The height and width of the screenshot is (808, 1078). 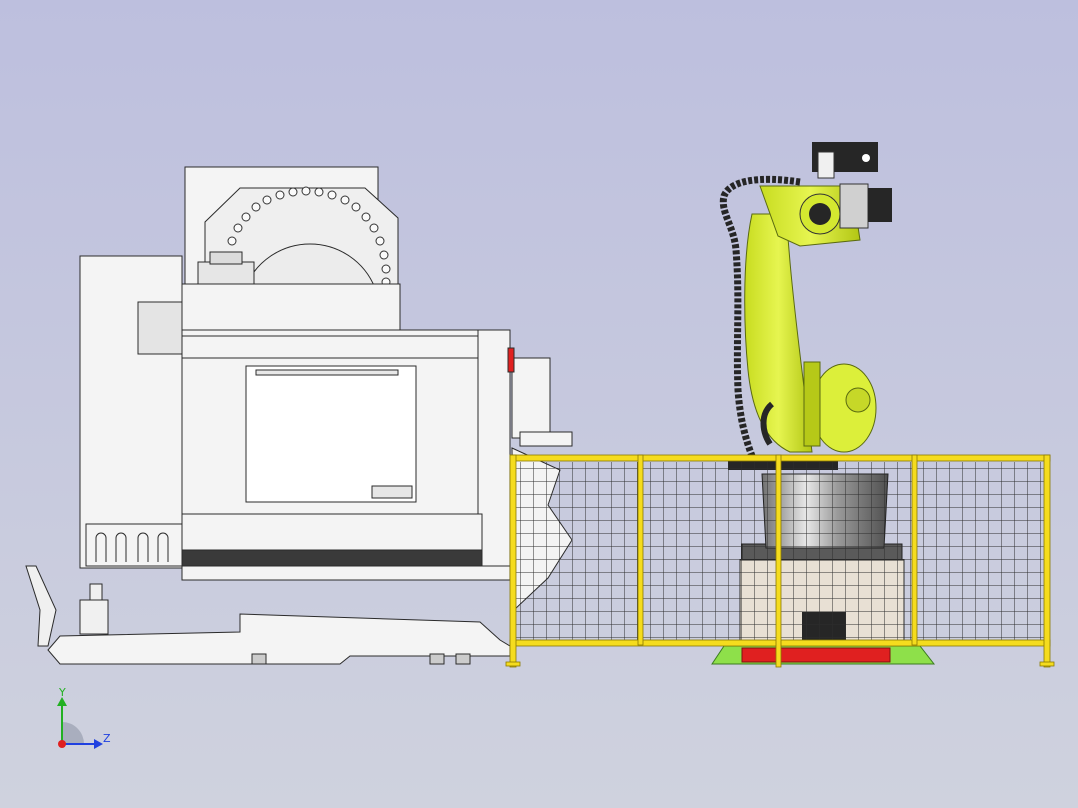 I want to click on enclosure-top-band, so click(x=330, y=347).